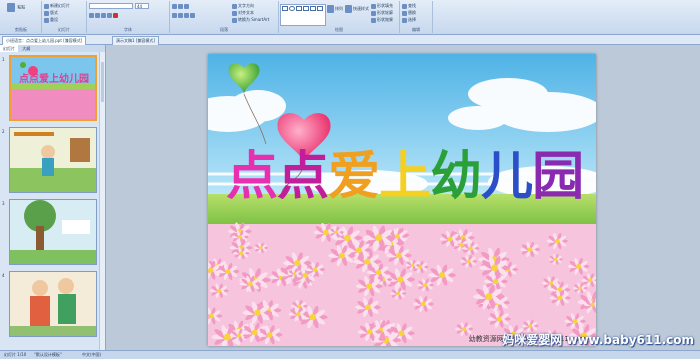  I want to click on align-buttons, so click(184, 15).